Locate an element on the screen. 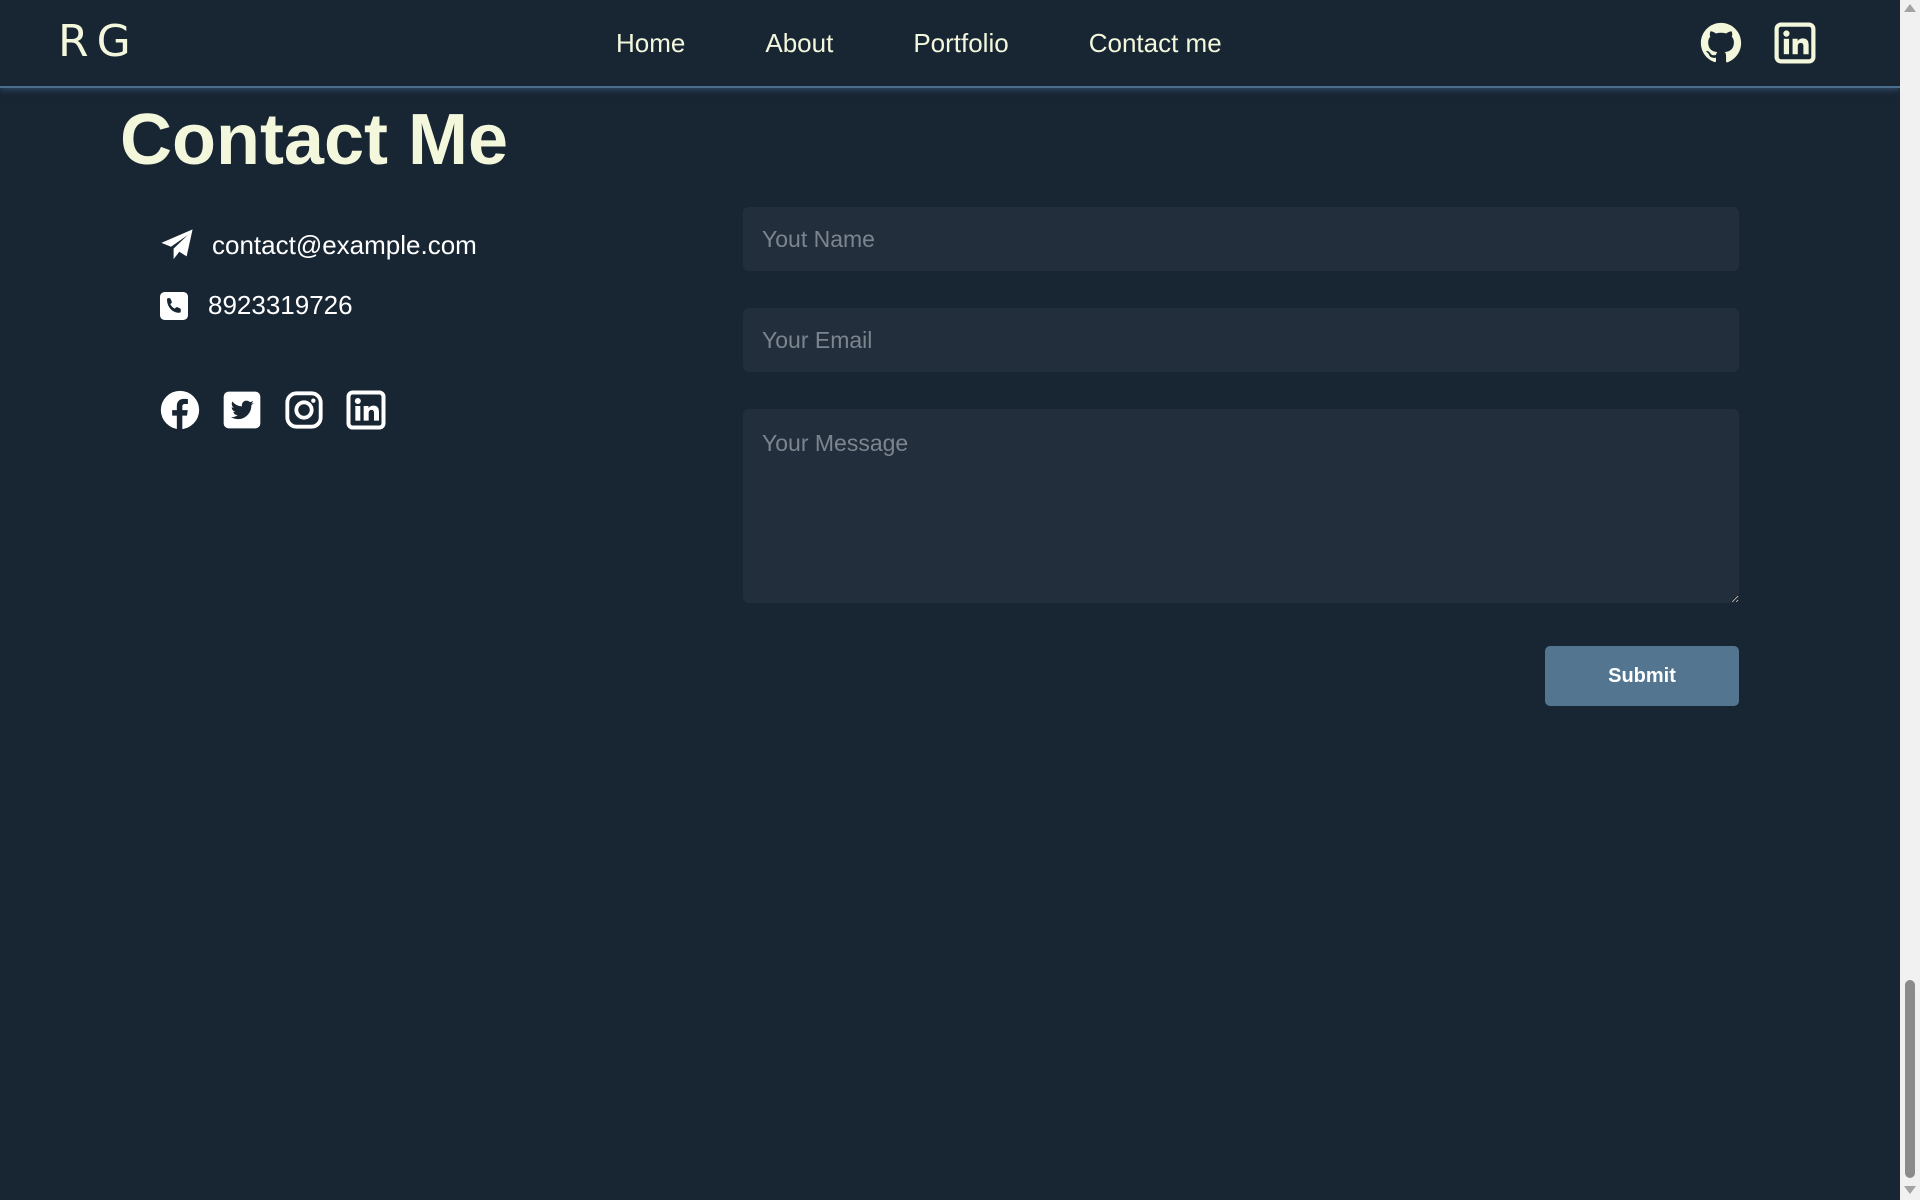 The height and width of the screenshot is (1200, 1920). email-input is located at coordinates (1241, 340).